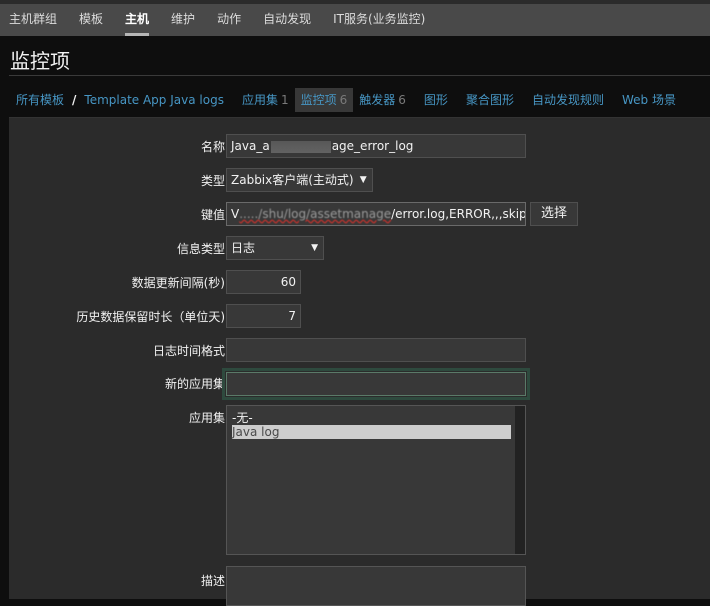  I want to click on application-option-java-log: Java log, so click(371, 432).